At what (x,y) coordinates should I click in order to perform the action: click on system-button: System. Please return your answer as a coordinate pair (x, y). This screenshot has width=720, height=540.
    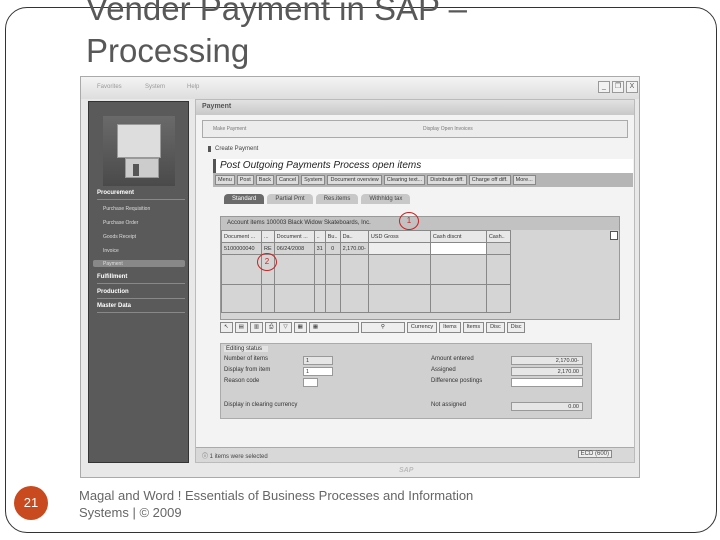
    Looking at the image, I should click on (313, 180).